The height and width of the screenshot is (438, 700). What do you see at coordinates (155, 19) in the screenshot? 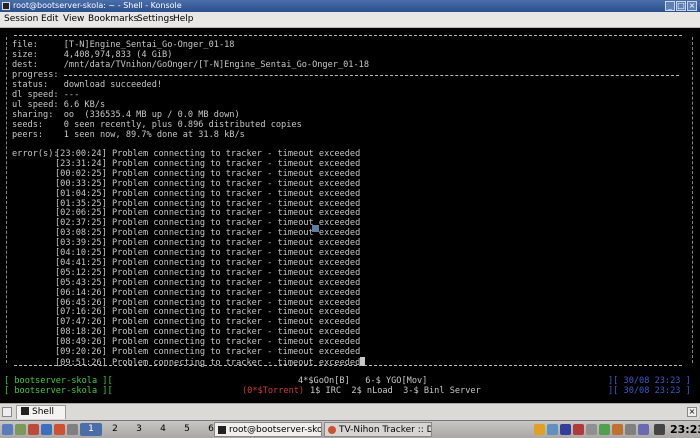
I see `menu-settings: Settings` at bounding box center [155, 19].